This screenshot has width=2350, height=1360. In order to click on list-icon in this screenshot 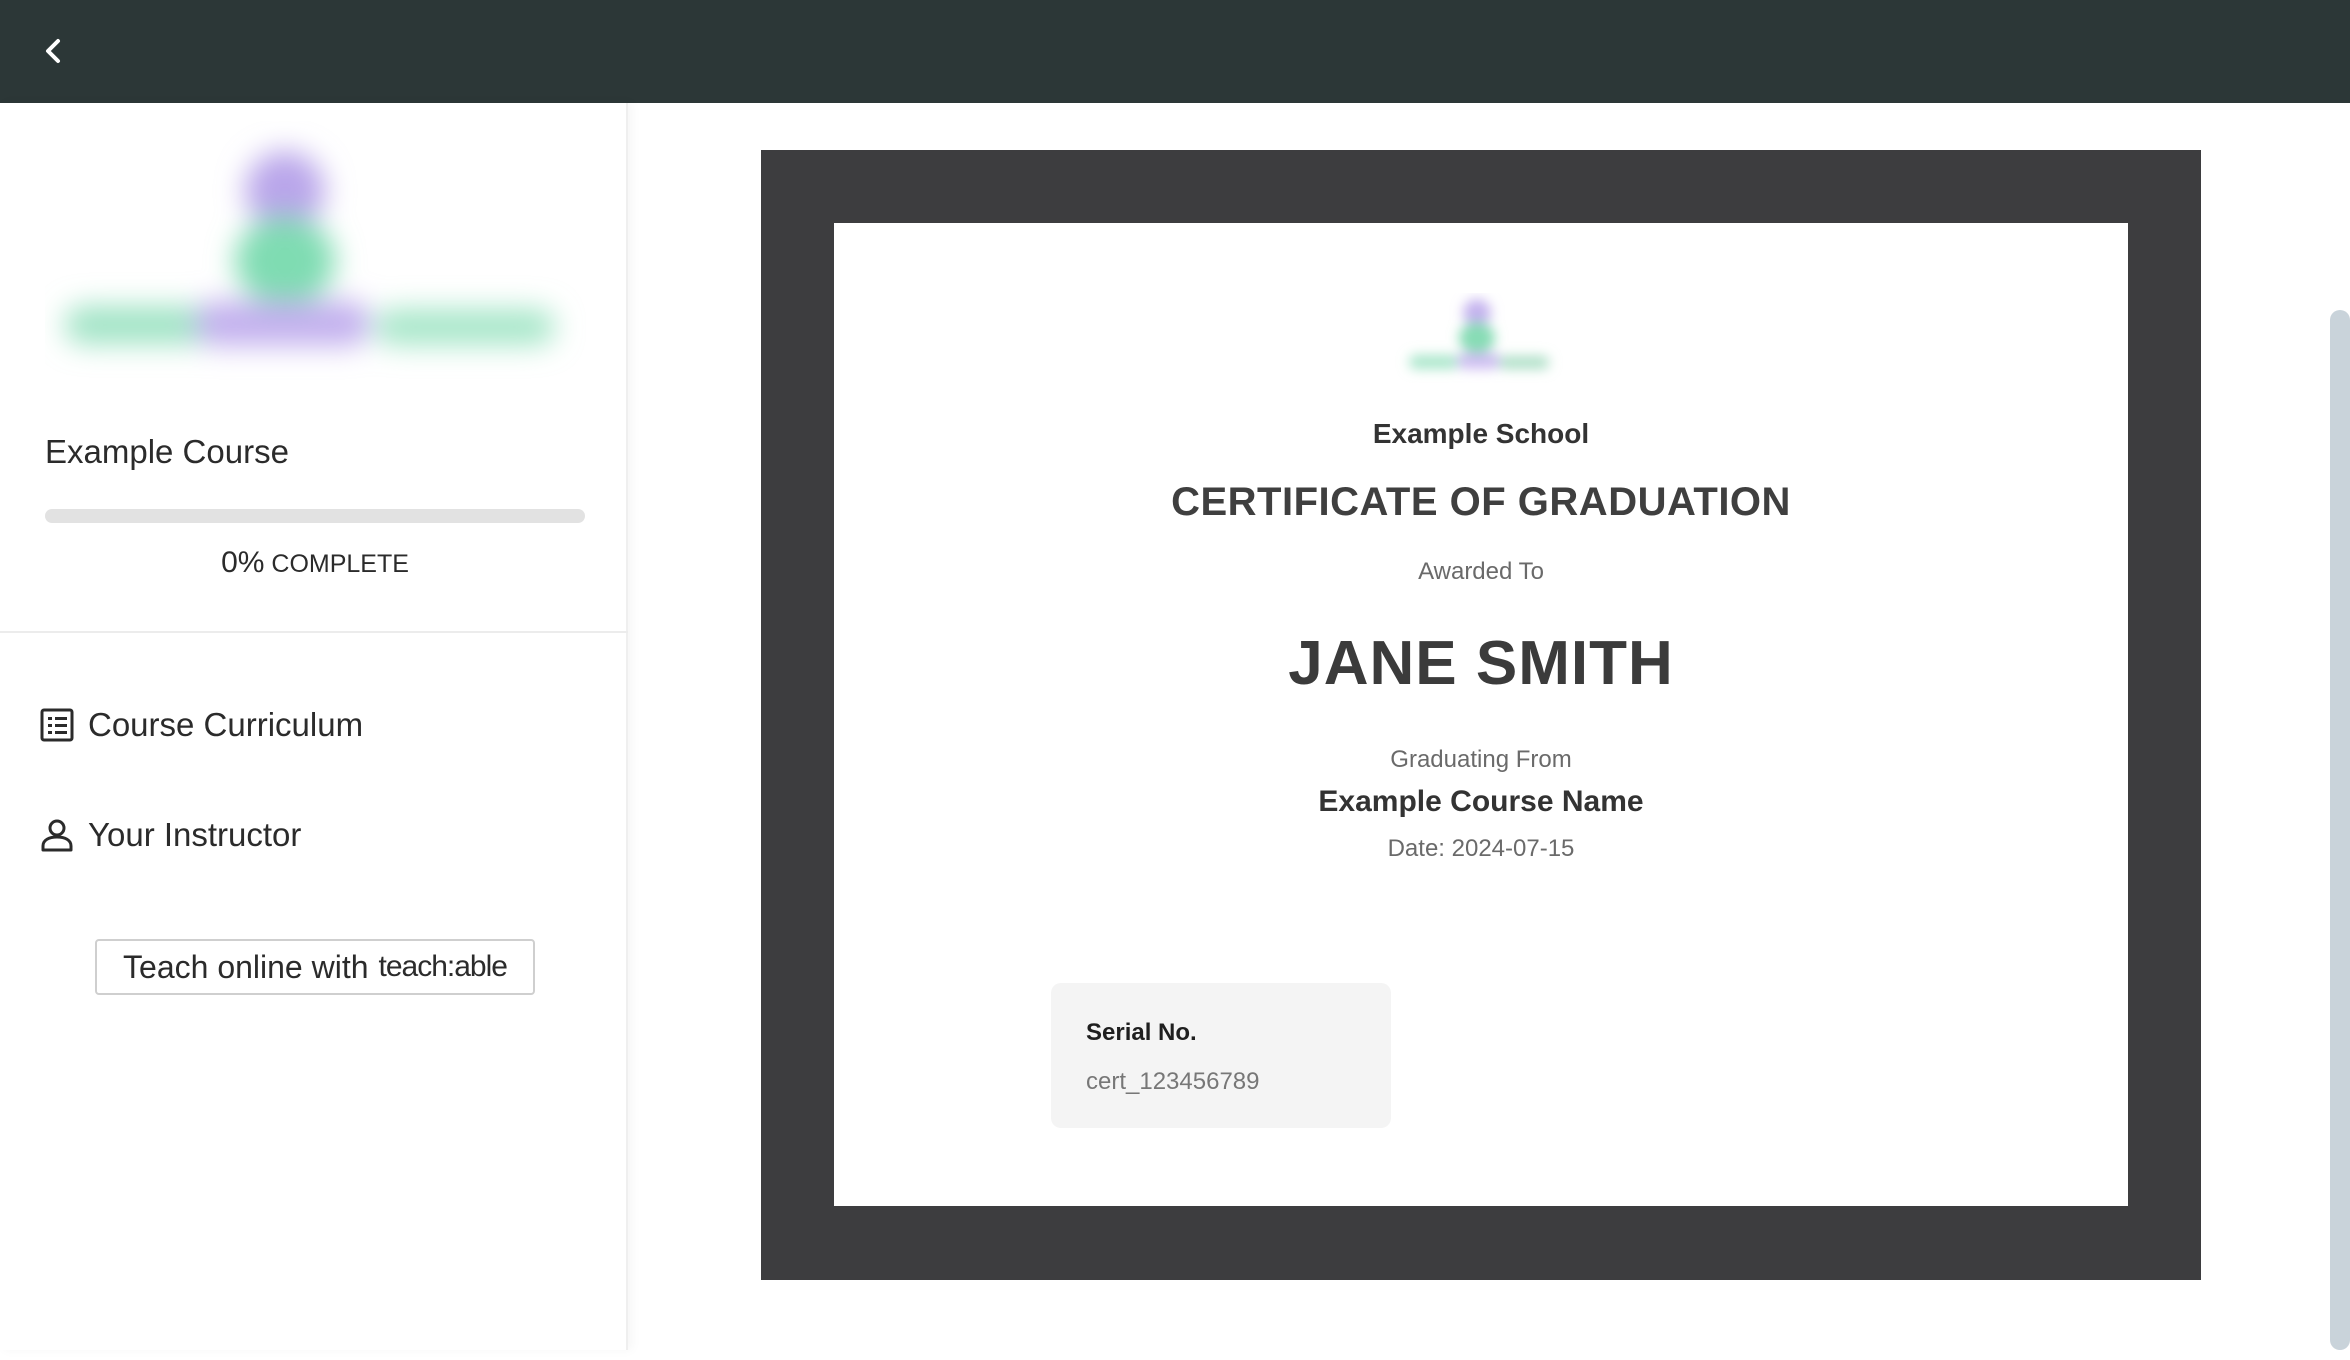, I will do `click(57, 725)`.